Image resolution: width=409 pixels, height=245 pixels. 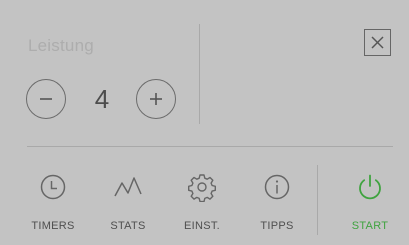 What do you see at coordinates (128, 226) in the screenshot?
I see `nav-stats-label: STATS` at bounding box center [128, 226].